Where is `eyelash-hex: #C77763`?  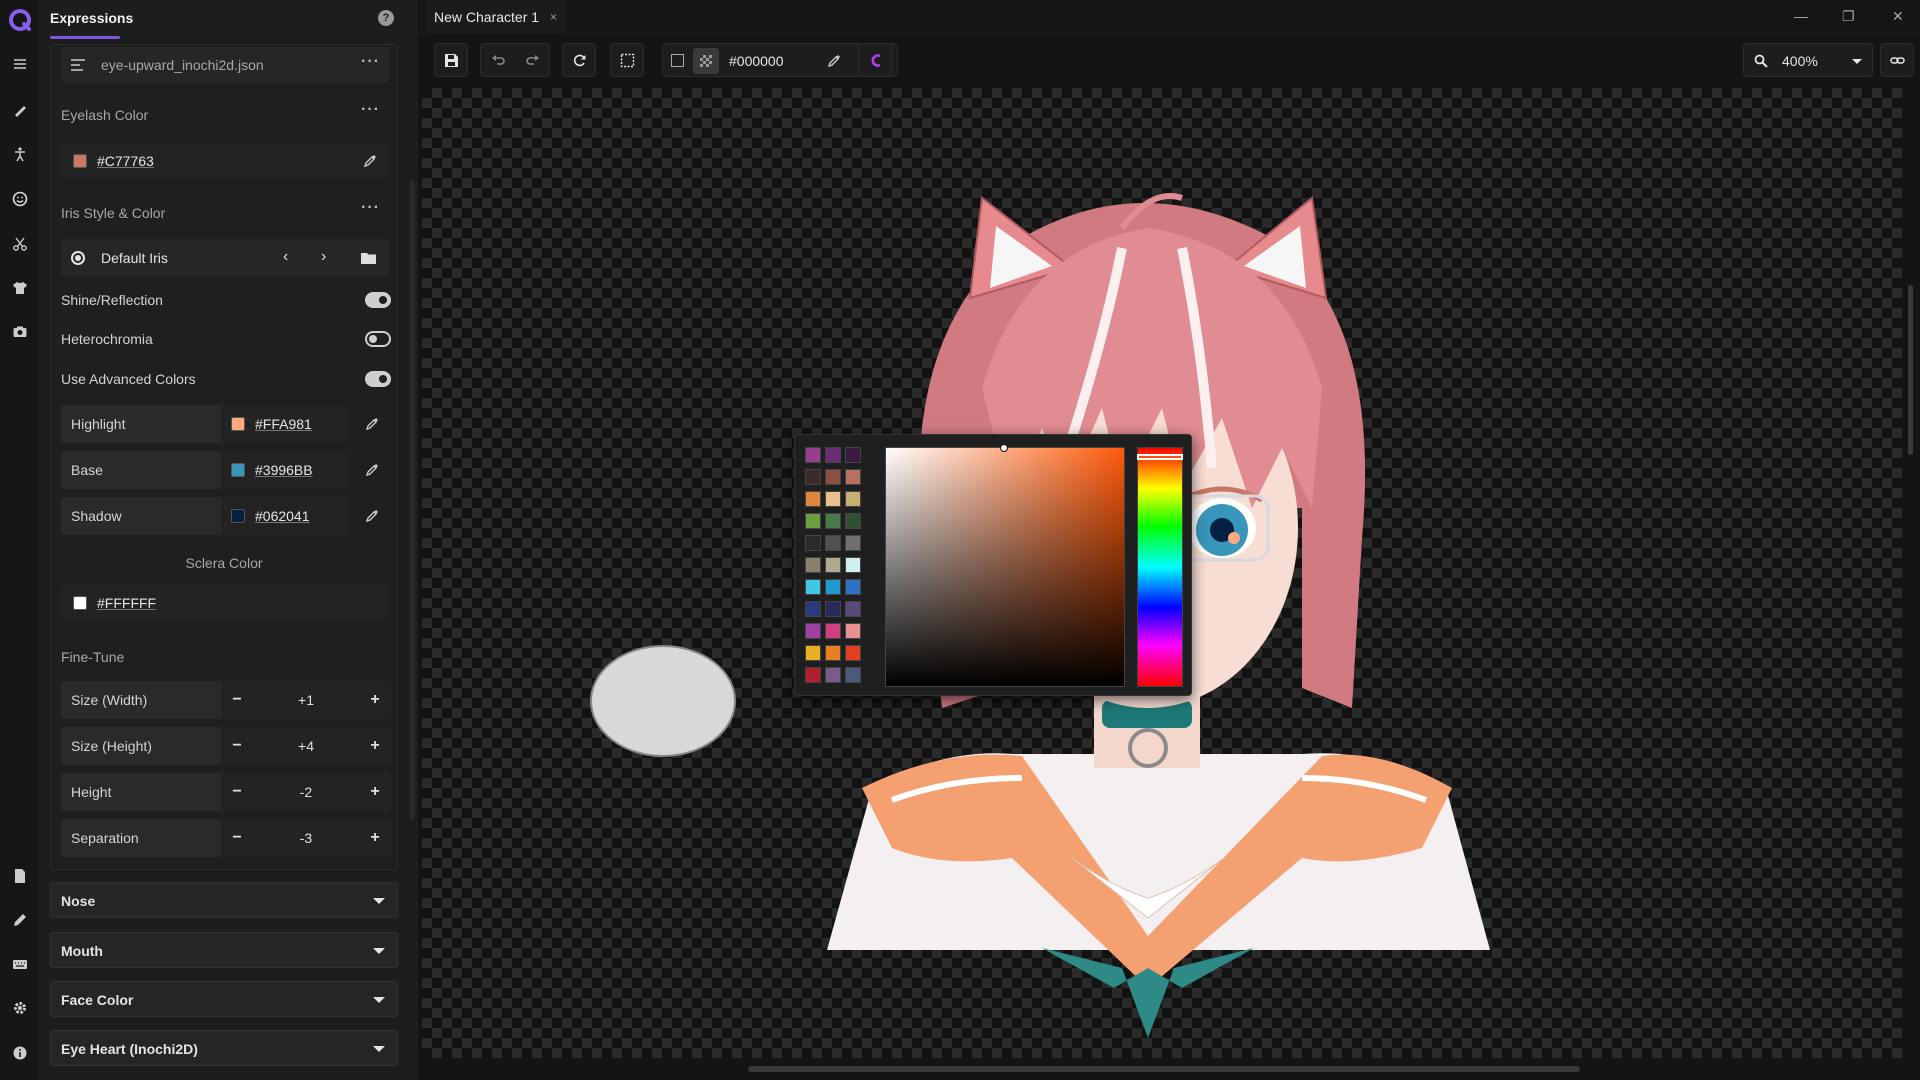
eyelash-hex: #C77763 is located at coordinates (125, 161).